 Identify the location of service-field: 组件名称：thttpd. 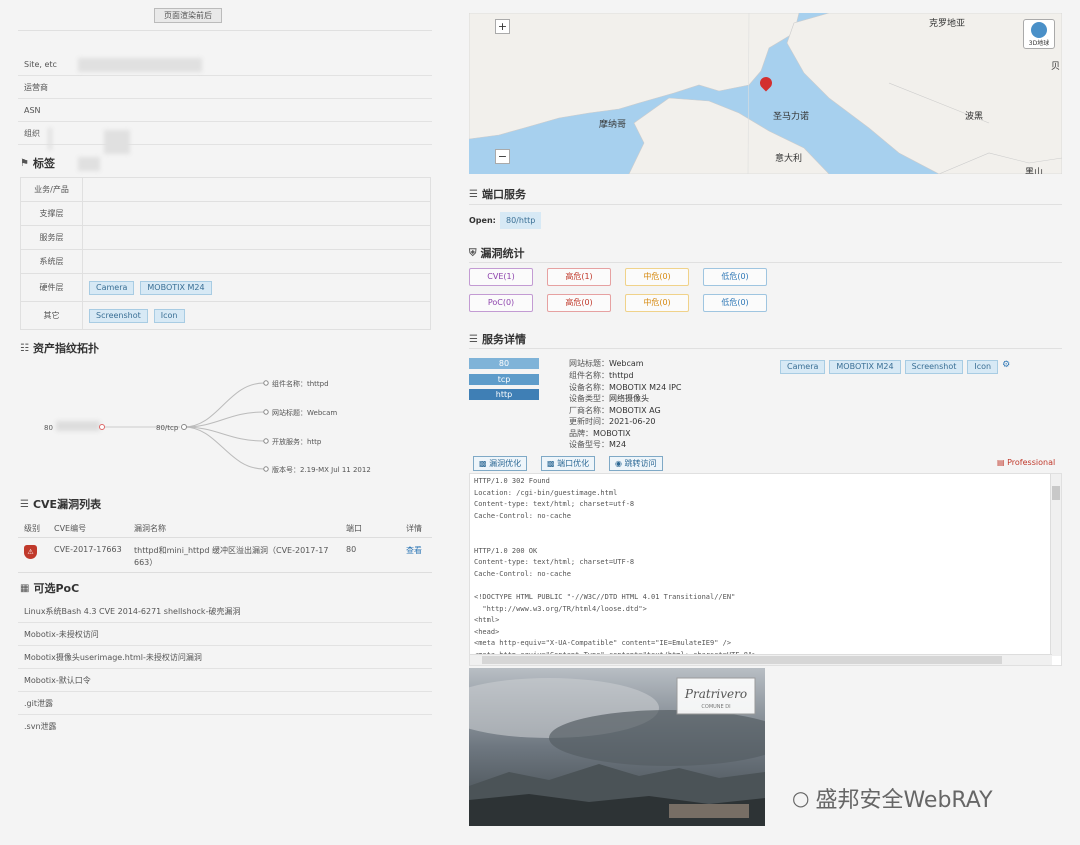
(601, 375).